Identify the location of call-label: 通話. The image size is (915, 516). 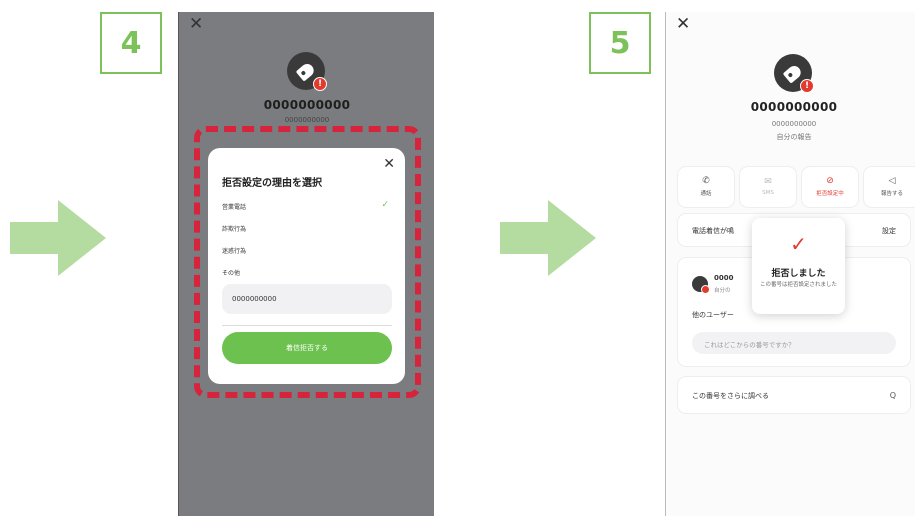
(706, 194).